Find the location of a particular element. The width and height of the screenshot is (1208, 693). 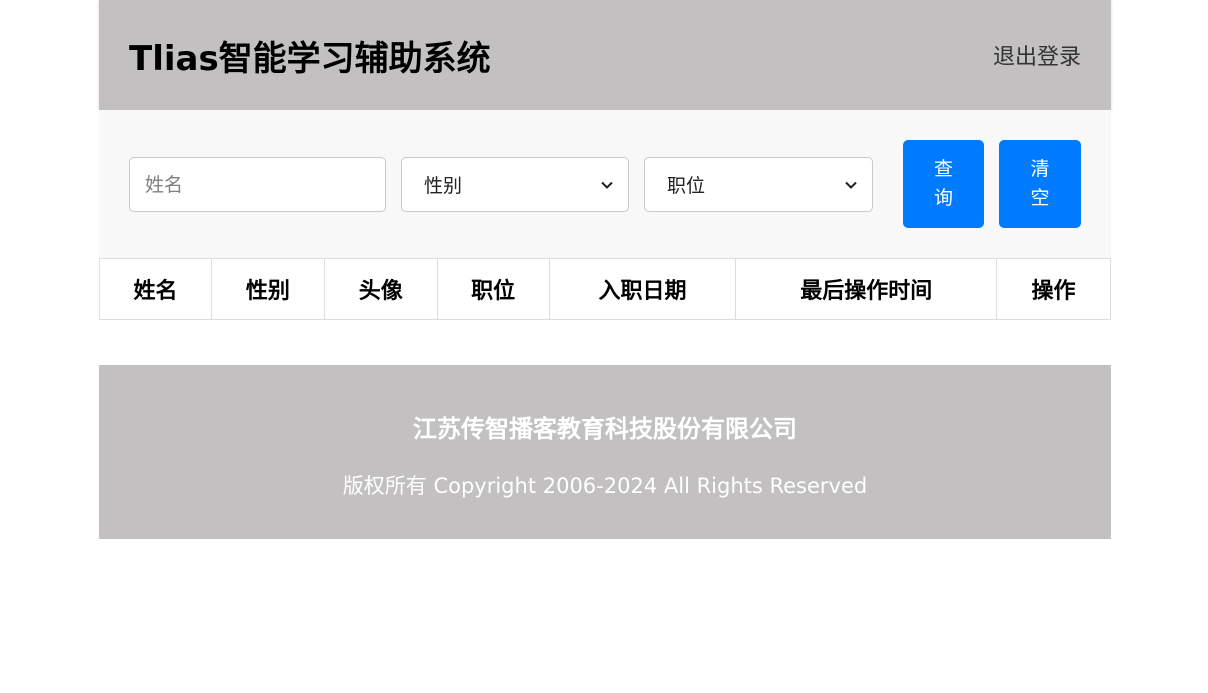

column-header-update-time: 最后操作时间 is located at coordinates (866, 289).